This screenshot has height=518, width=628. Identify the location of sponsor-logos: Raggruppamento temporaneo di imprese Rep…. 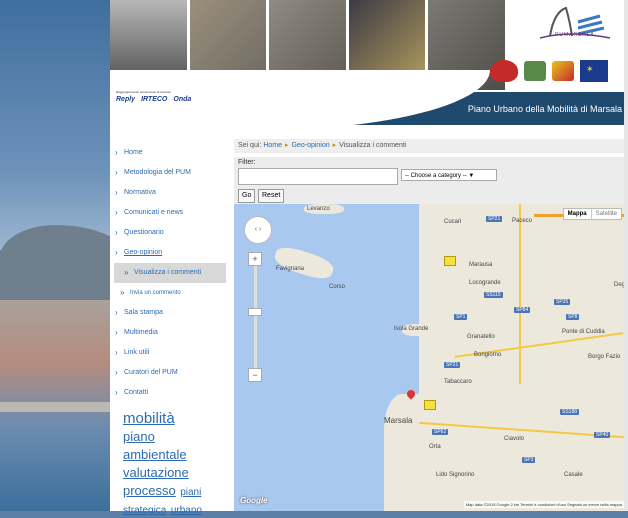
(153, 96).